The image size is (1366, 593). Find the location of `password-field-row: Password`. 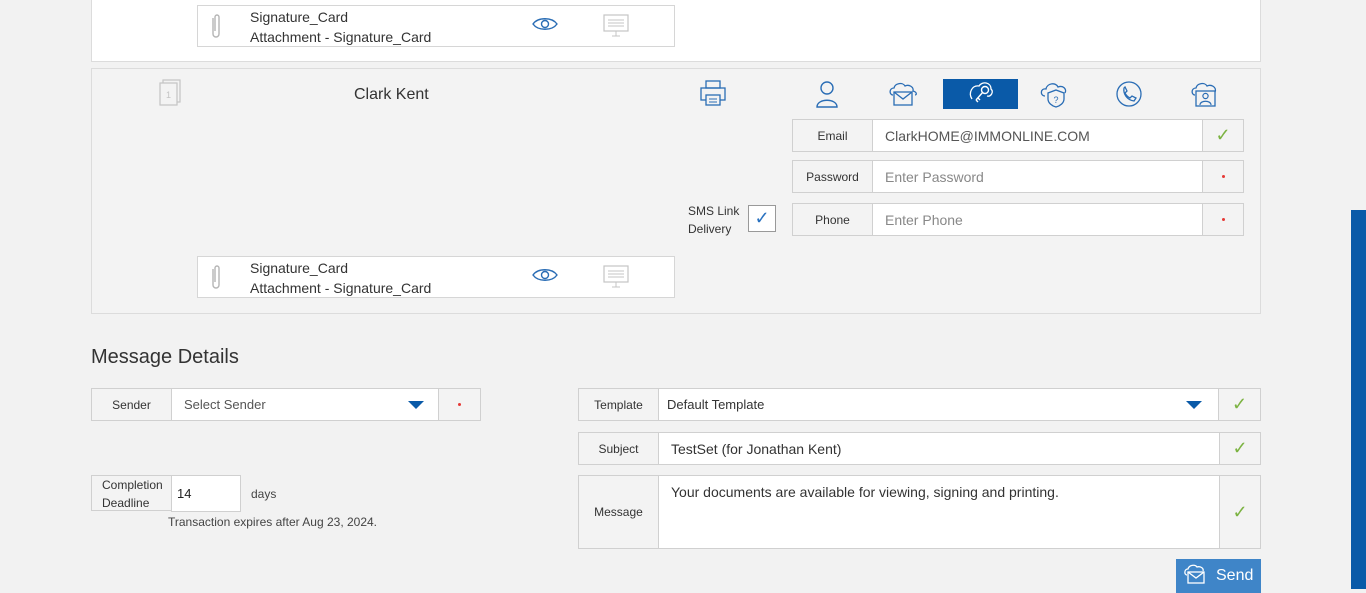

password-field-row: Password is located at coordinates (1018, 176).